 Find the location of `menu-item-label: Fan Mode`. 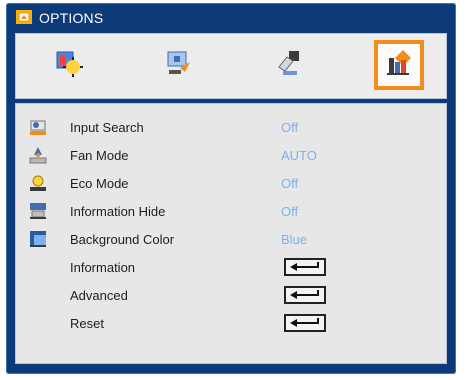

menu-item-label: Fan Mode is located at coordinates (99, 155).